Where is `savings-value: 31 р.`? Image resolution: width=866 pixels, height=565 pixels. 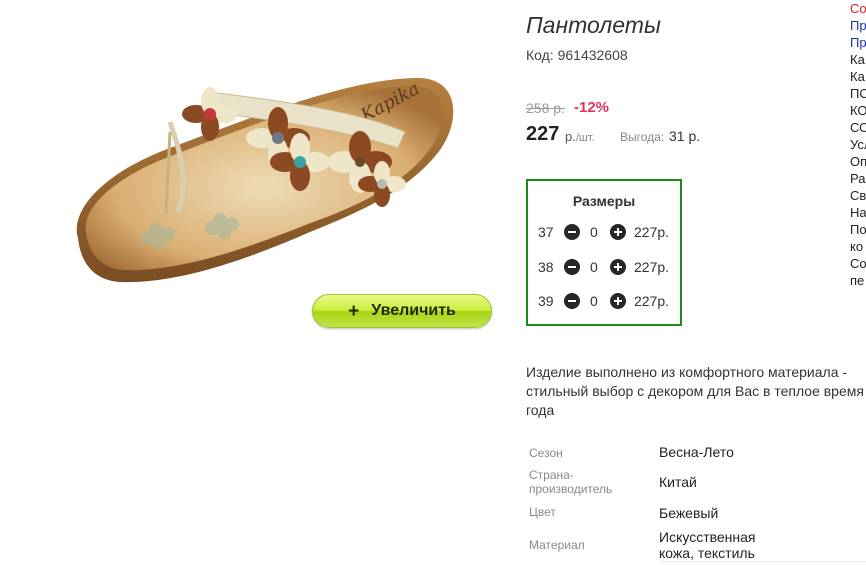 savings-value: 31 р. is located at coordinates (685, 136).